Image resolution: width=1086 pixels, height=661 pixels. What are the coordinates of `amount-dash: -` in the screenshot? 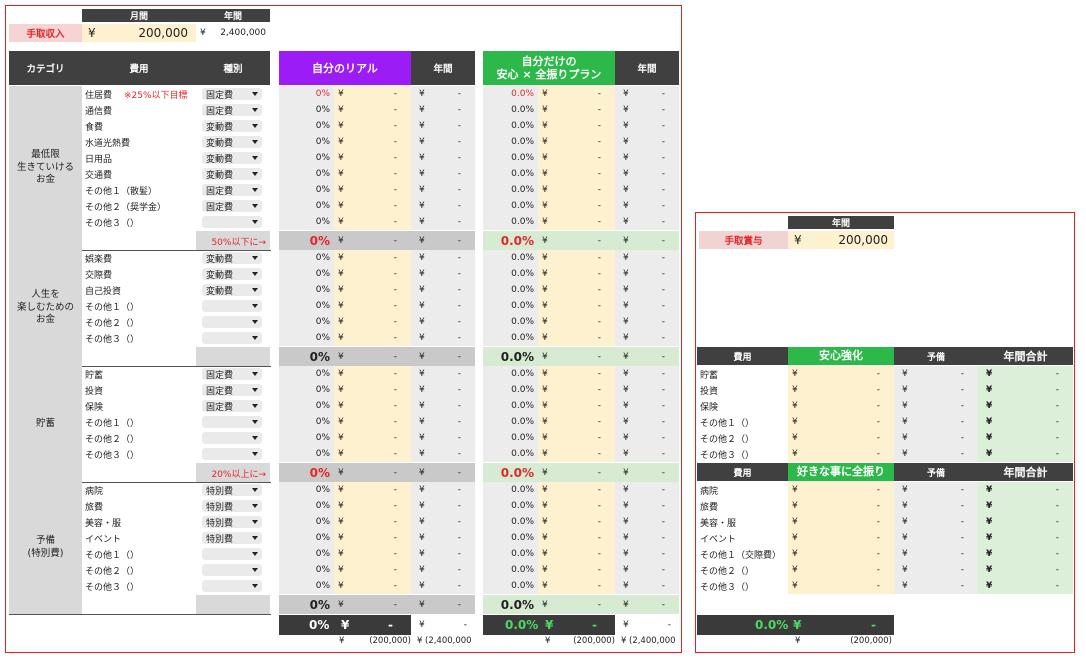 It's located at (663, 322).